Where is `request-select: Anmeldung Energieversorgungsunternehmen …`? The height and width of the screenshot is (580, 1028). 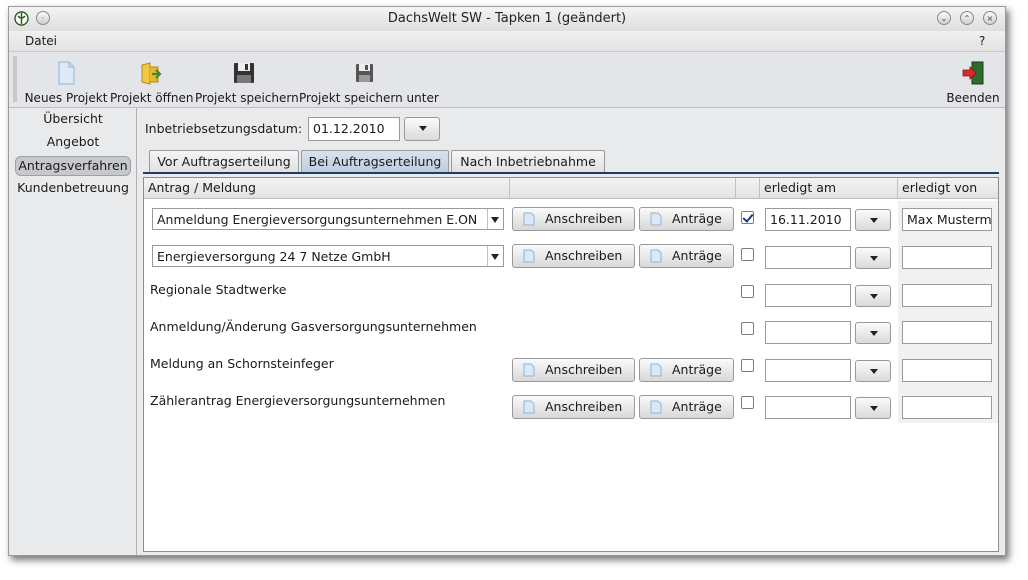 request-select: Anmeldung Energieversorgungsunternehmen … is located at coordinates (328, 219).